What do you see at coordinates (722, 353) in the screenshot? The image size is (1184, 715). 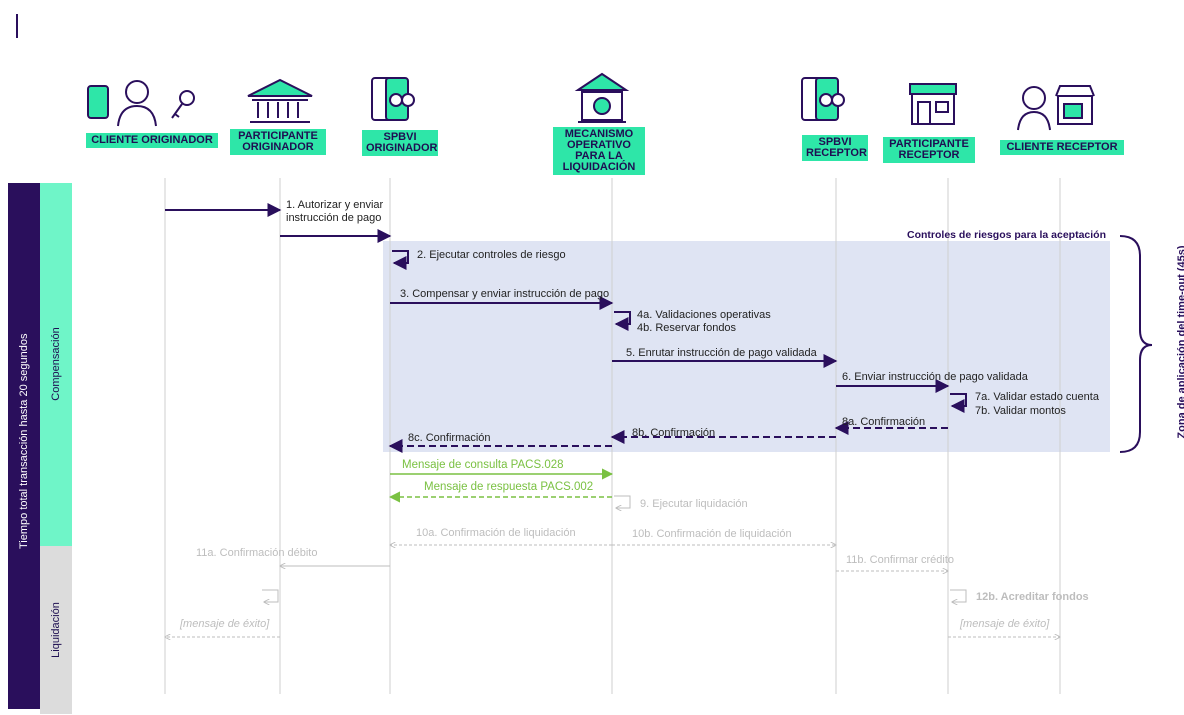 I see `msg-5: 5. Enrutar instrucción de pago validada` at bounding box center [722, 353].